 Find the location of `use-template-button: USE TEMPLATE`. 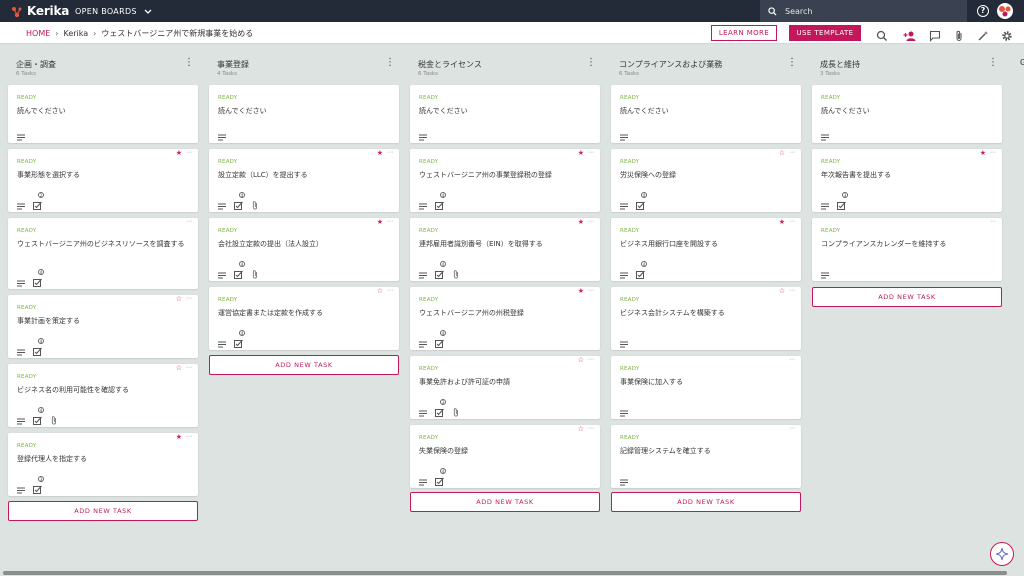

use-template-button: USE TEMPLATE is located at coordinates (825, 33).